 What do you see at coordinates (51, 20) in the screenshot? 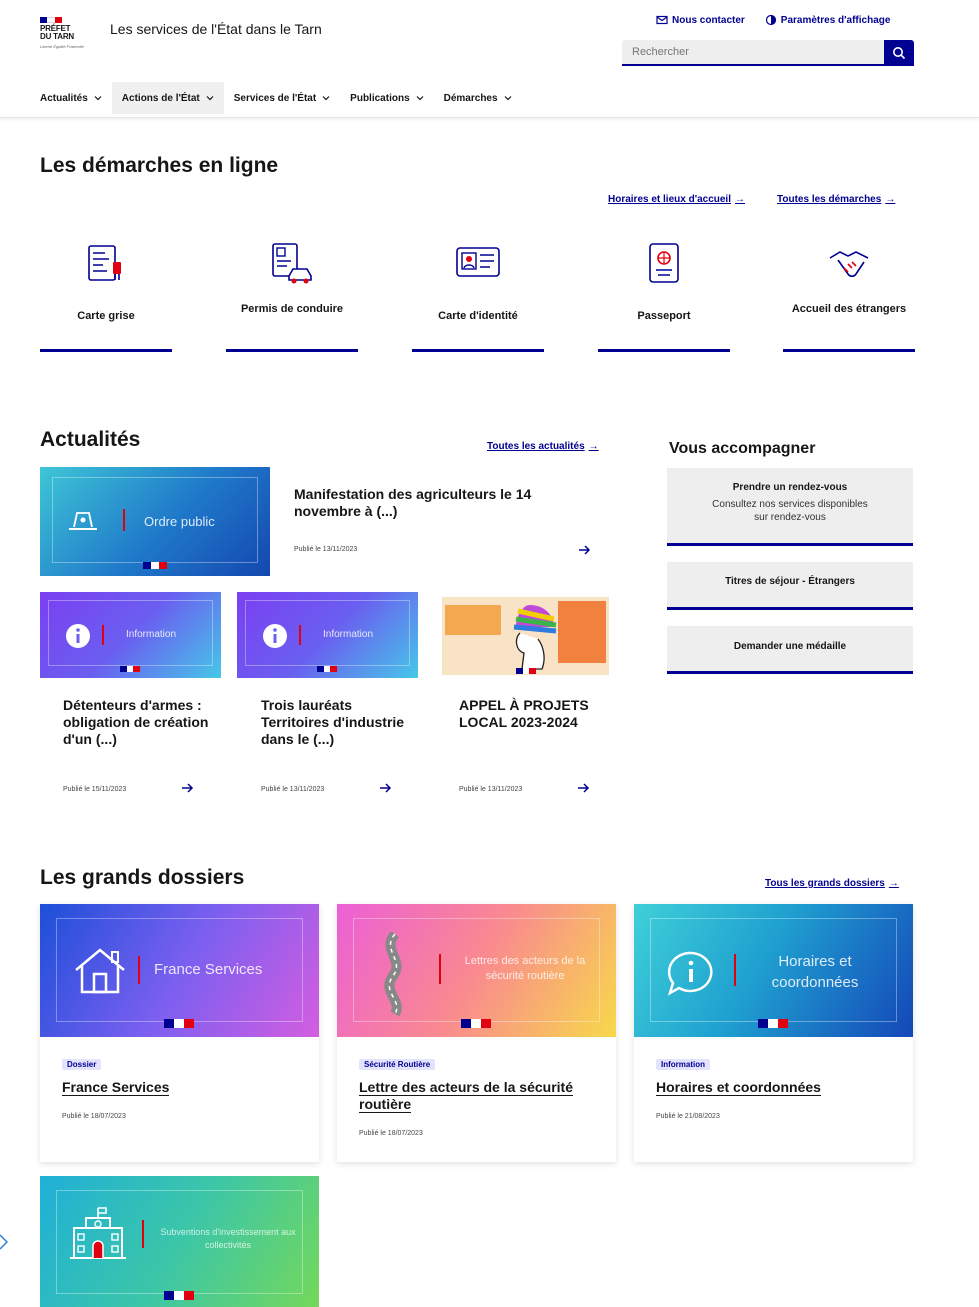
I see `marianne-flag-icon` at bounding box center [51, 20].